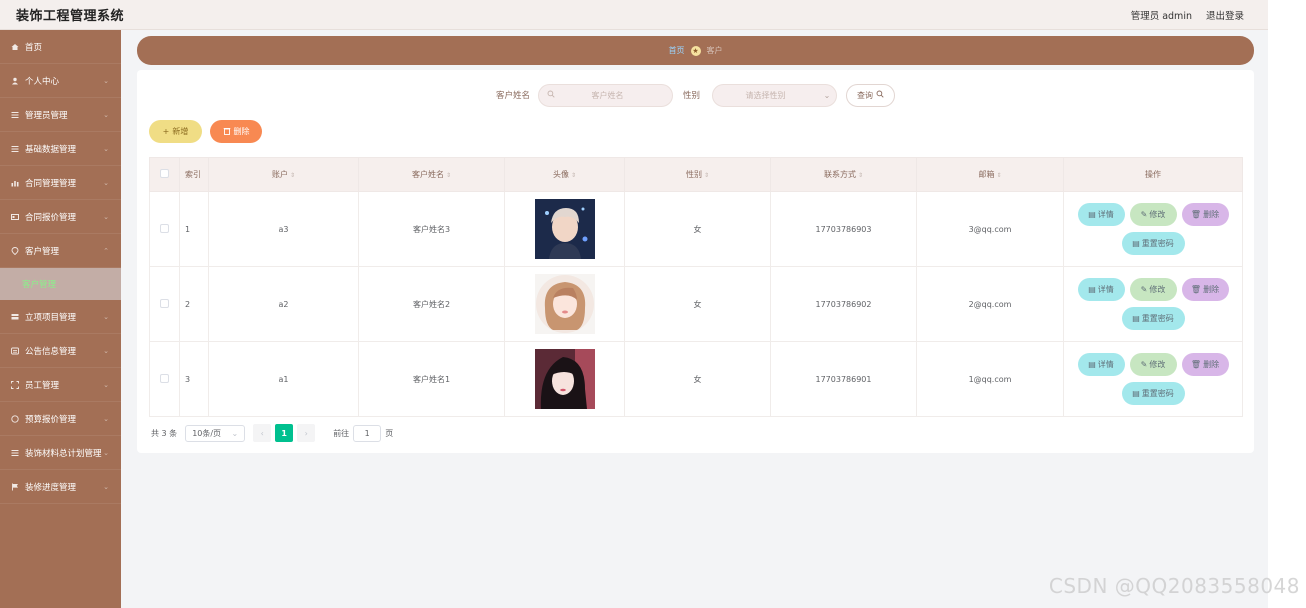 The image size is (1306, 608). I want to click on sidebar-item-personal-center: 个人中心 ⌄, so click(60, 81).